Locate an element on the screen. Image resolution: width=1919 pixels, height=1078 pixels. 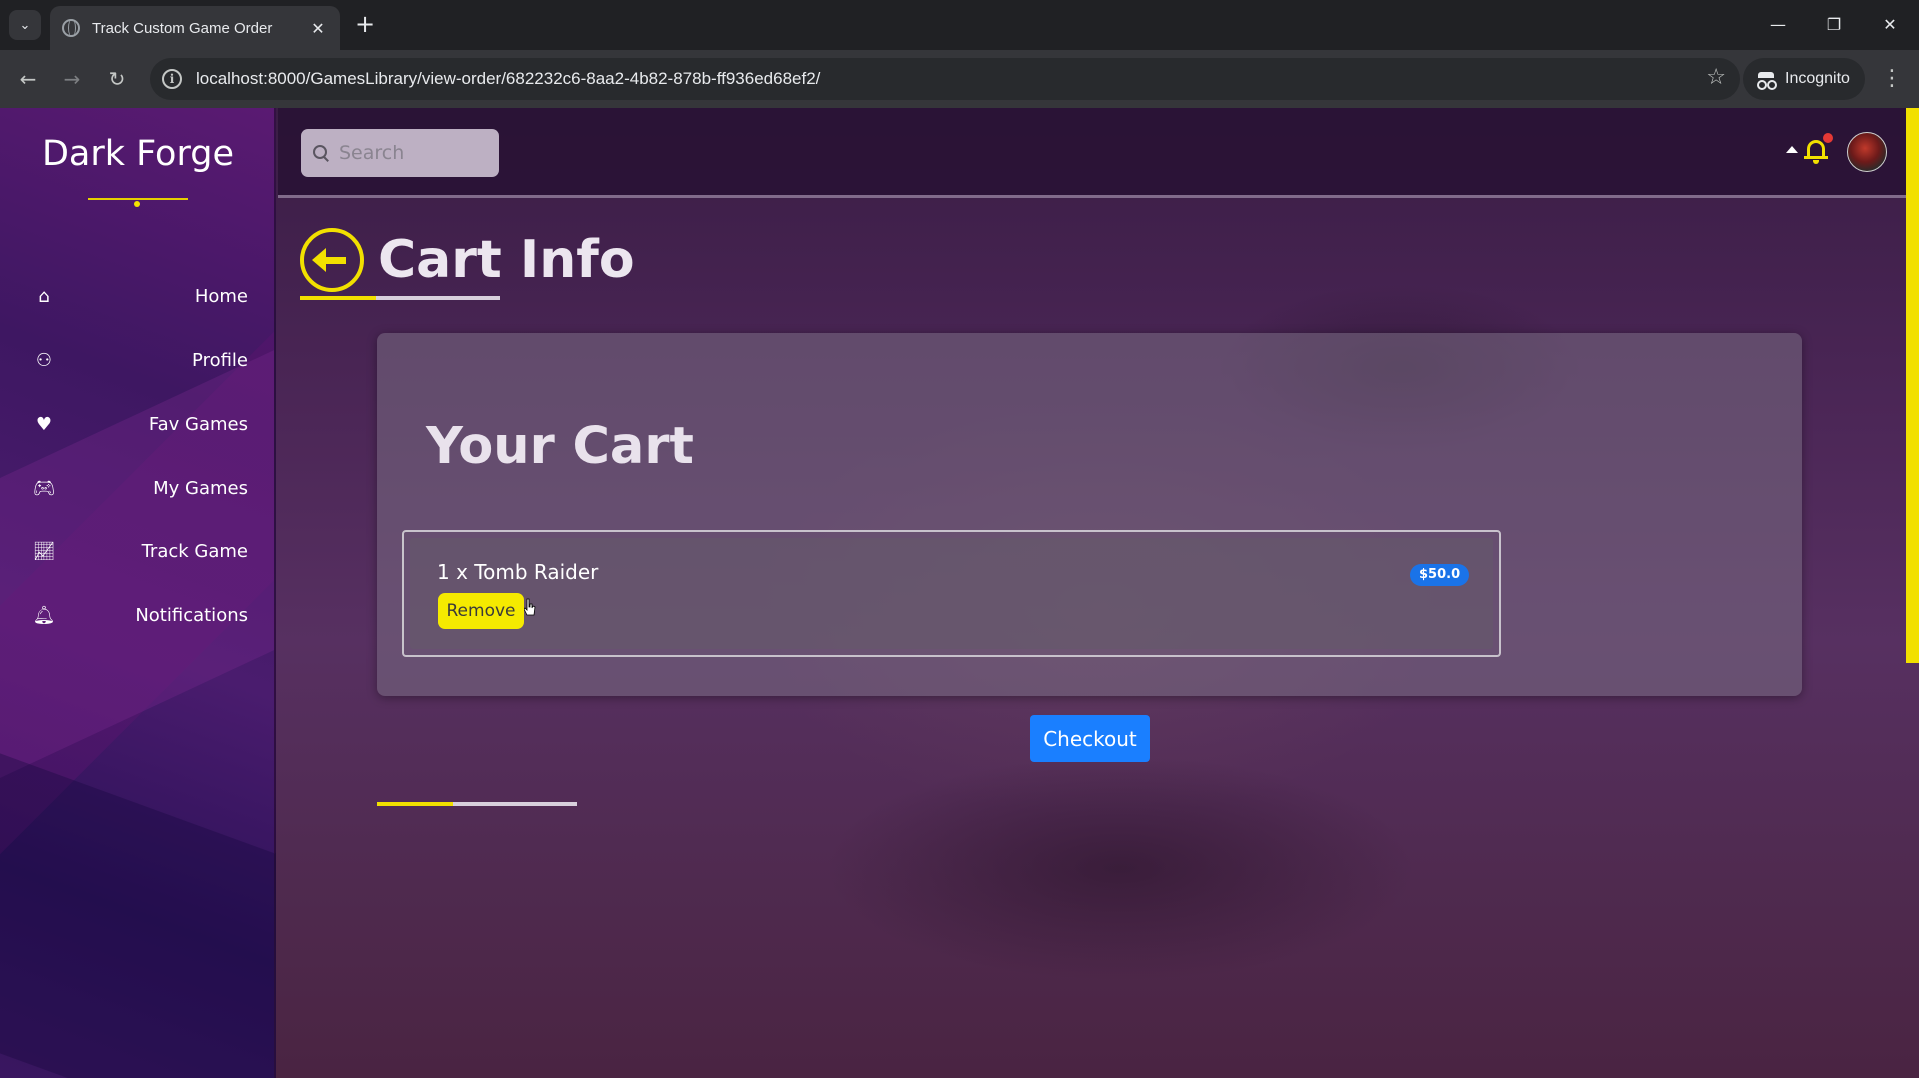
sidebar-item-track-game: 📈︎ Track Game is located at coordinates (139, 551).